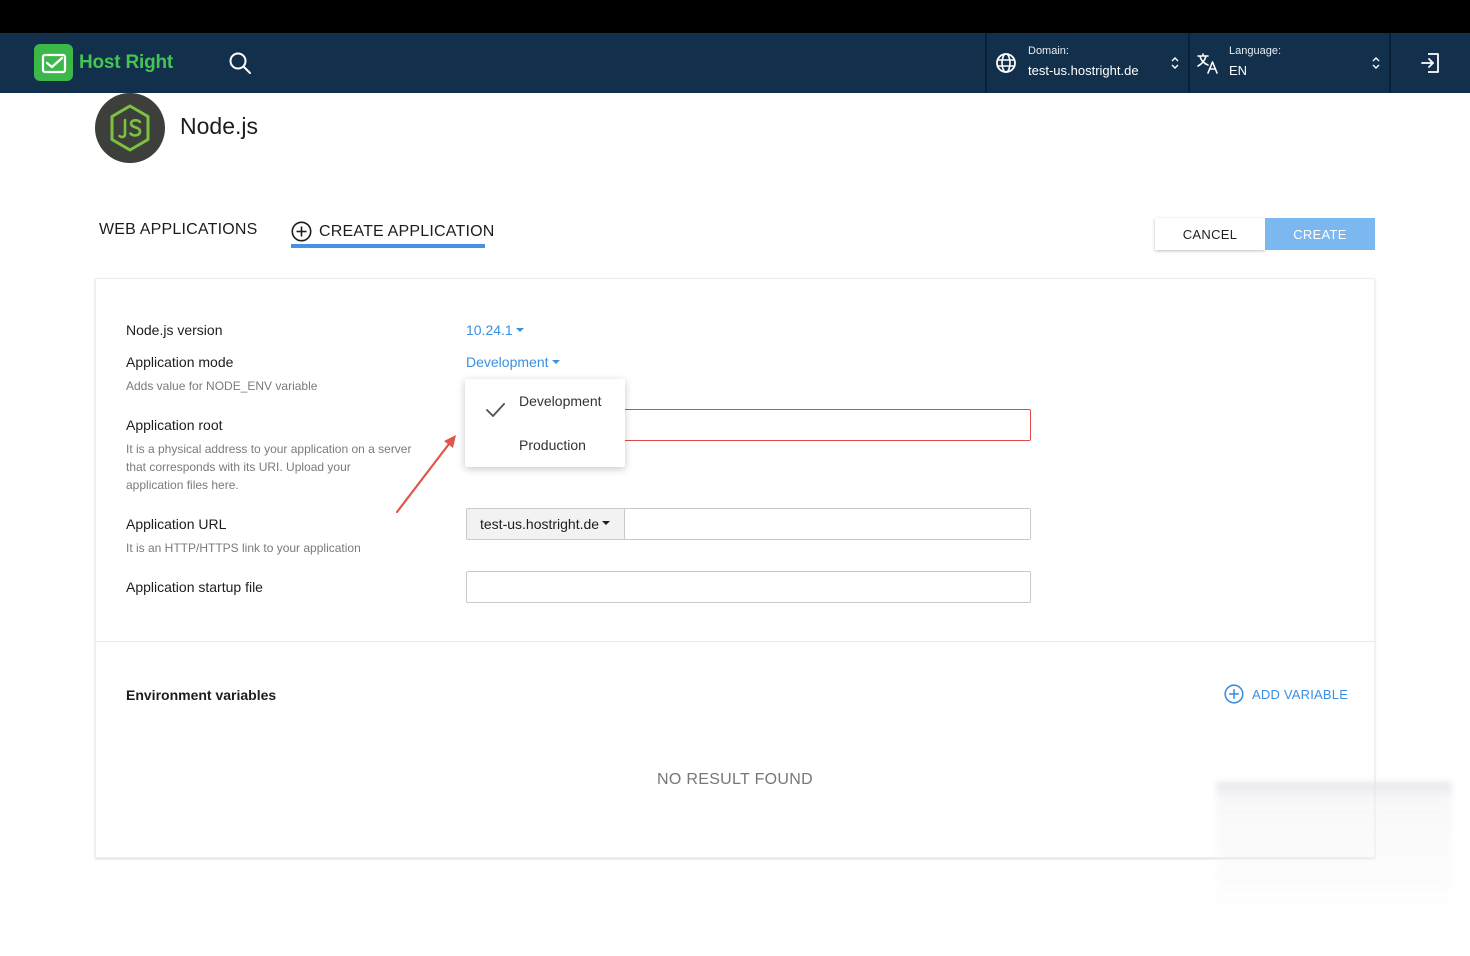 Image resolution: width=1470 pixels, height=956 pixels. What do you see at coordinates (735, 641) in the screenshot?
I see `section-divider` at bounding box center [735, 641].